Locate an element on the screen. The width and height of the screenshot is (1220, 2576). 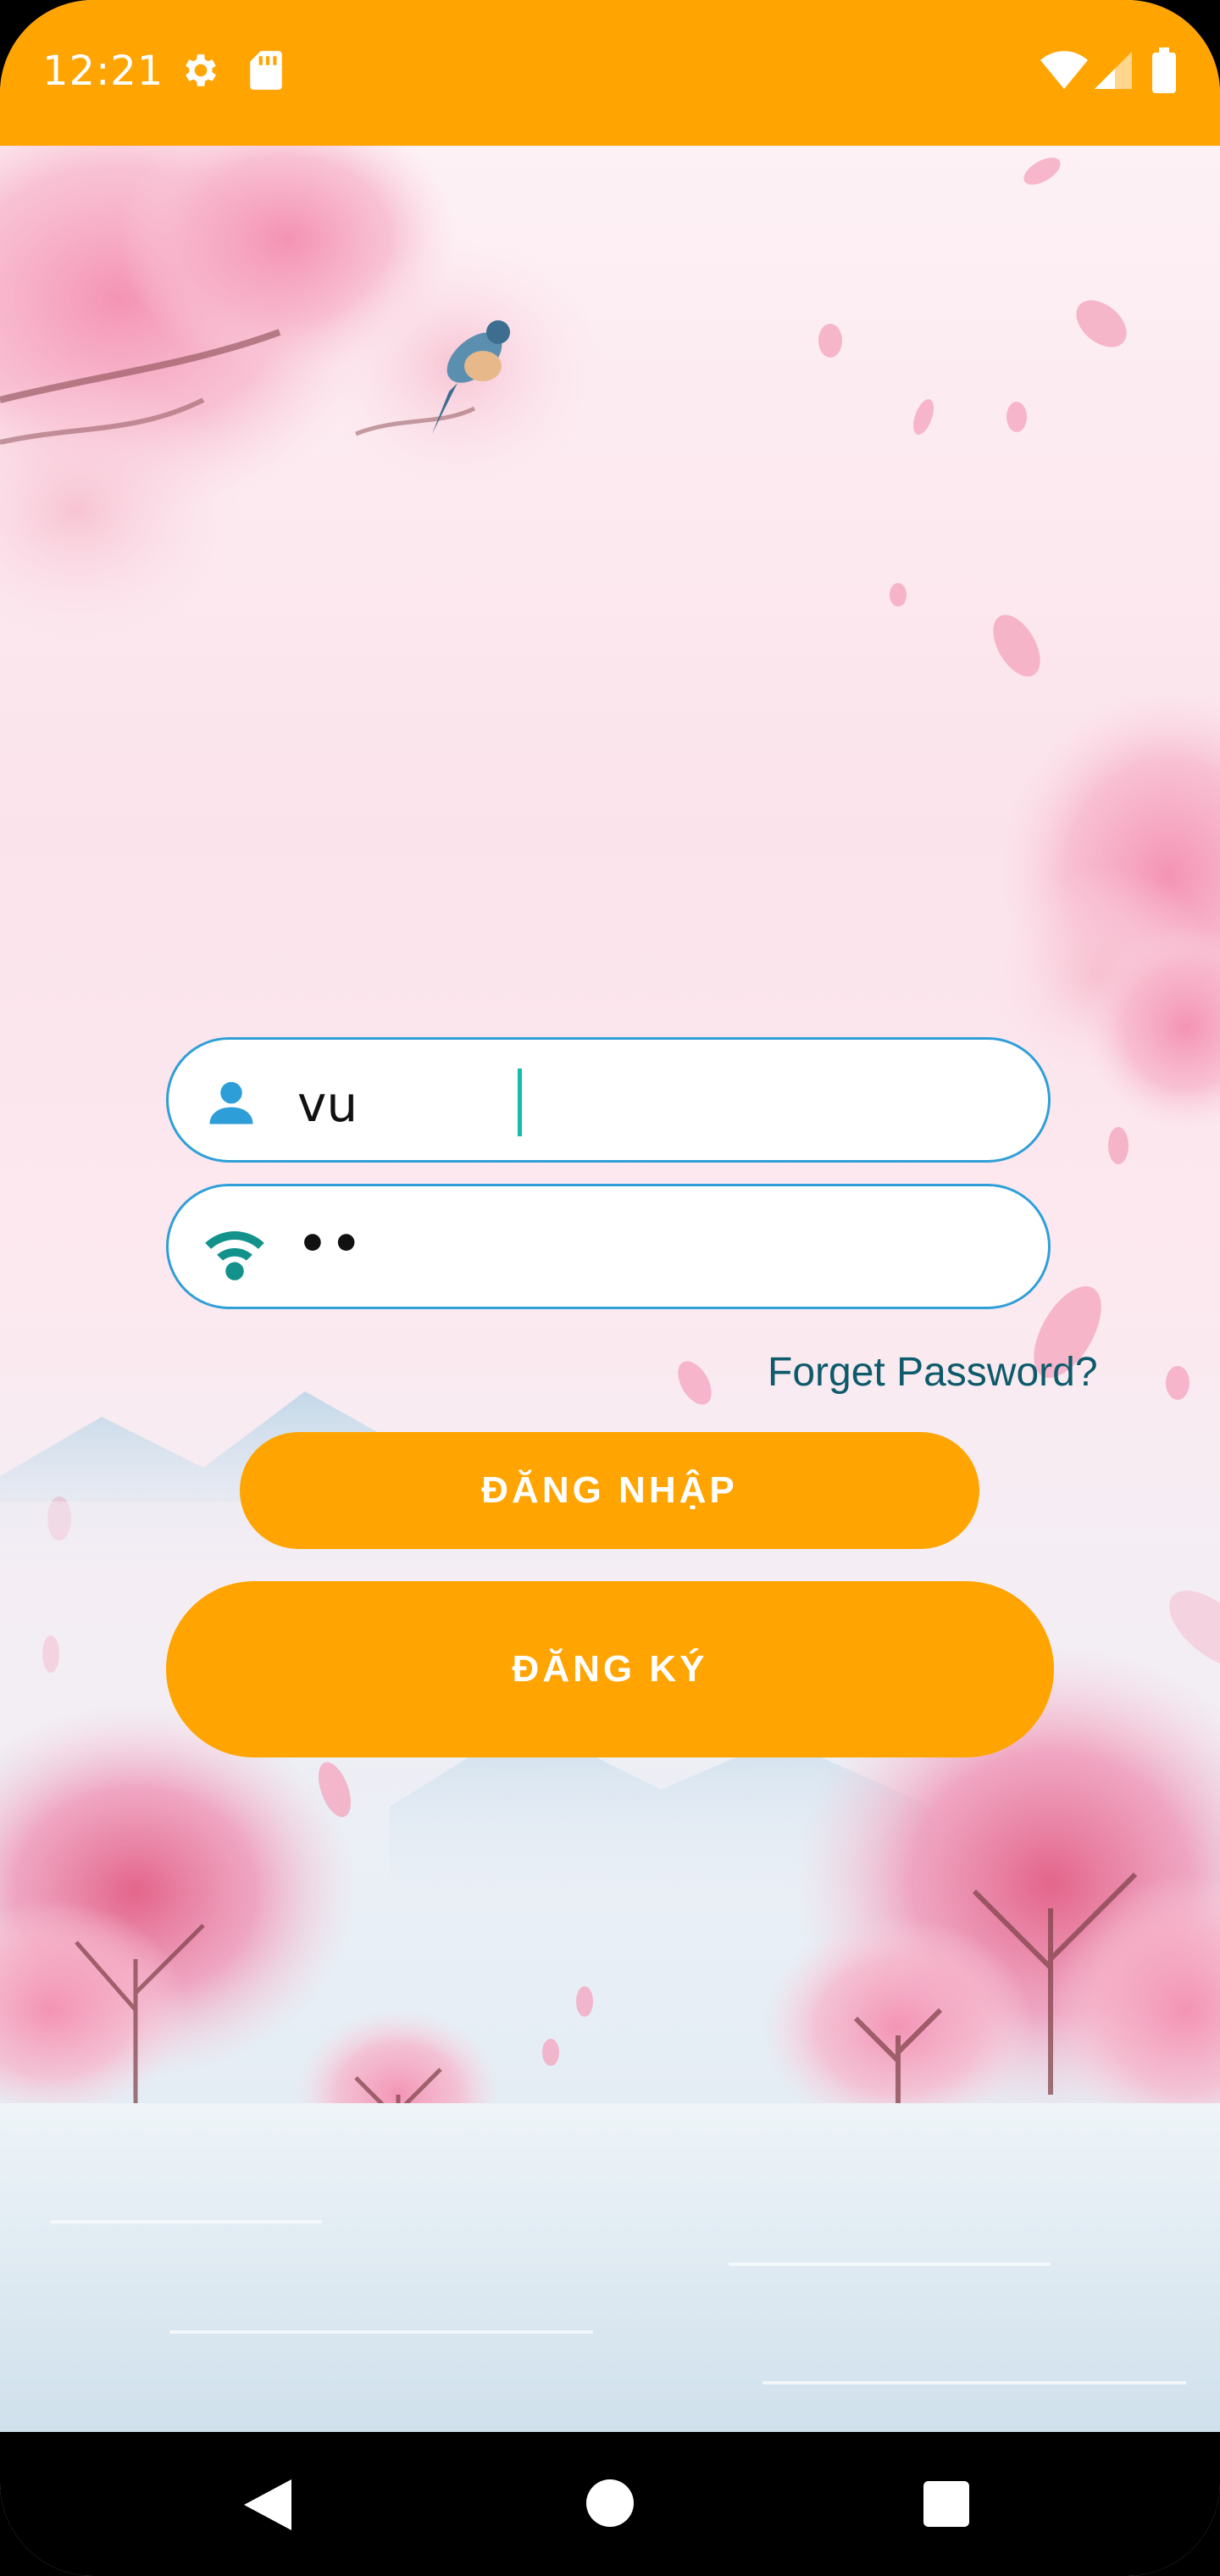
register-button: ĐĂNG KÝ is located at coordinates (610, 1669).